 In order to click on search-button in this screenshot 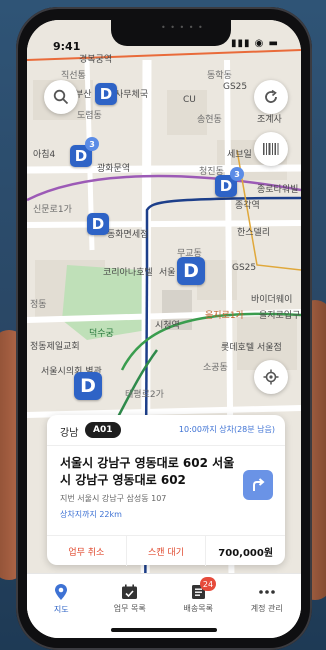, I will do `click(61, 97)`.